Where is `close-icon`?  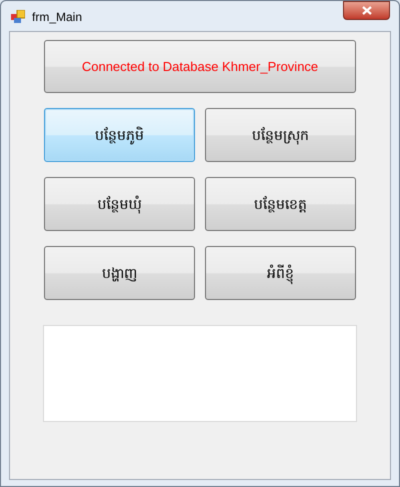 close-icon is located at coordinates (367, 10).